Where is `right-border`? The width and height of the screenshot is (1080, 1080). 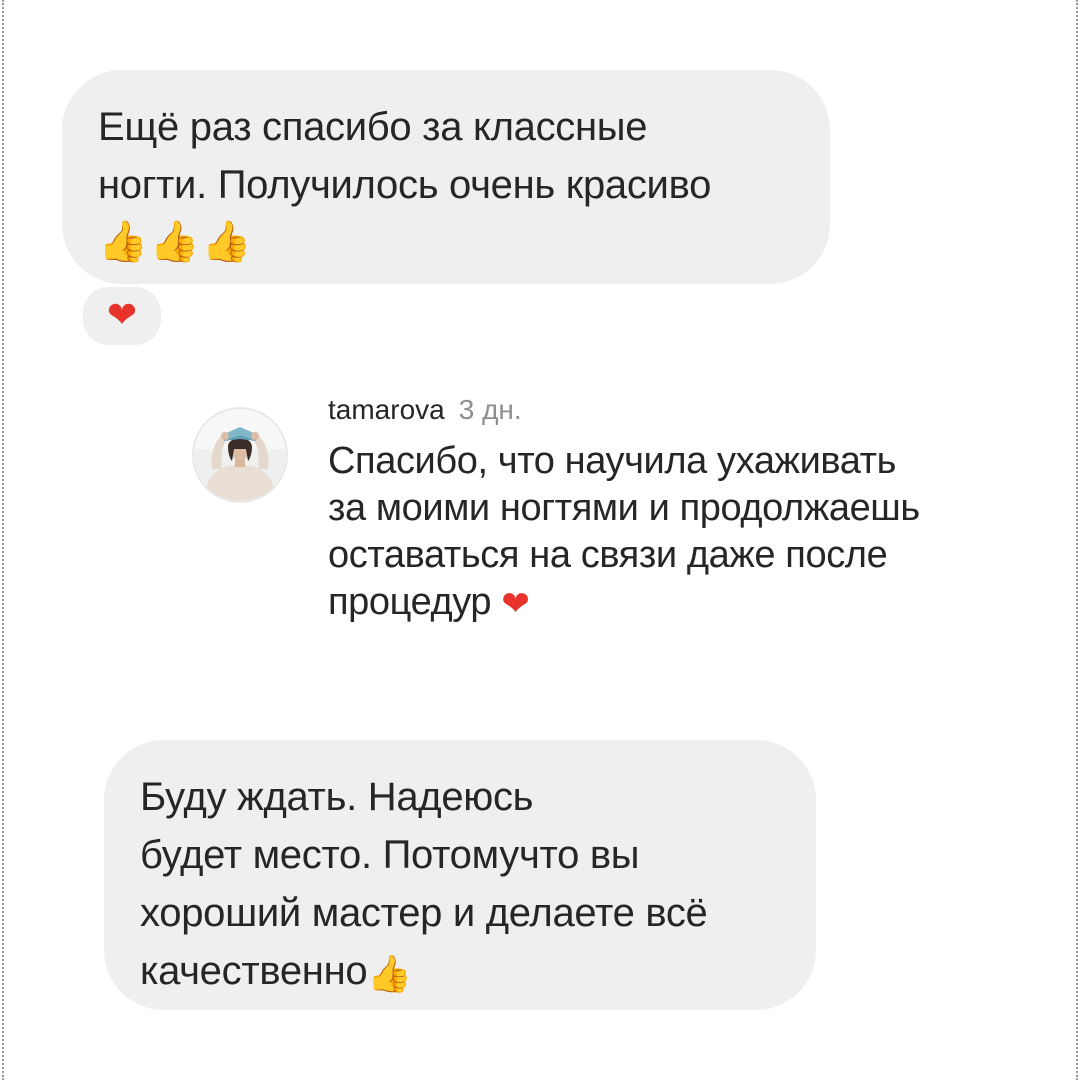
right-border is located at coordinates (1077, 540).